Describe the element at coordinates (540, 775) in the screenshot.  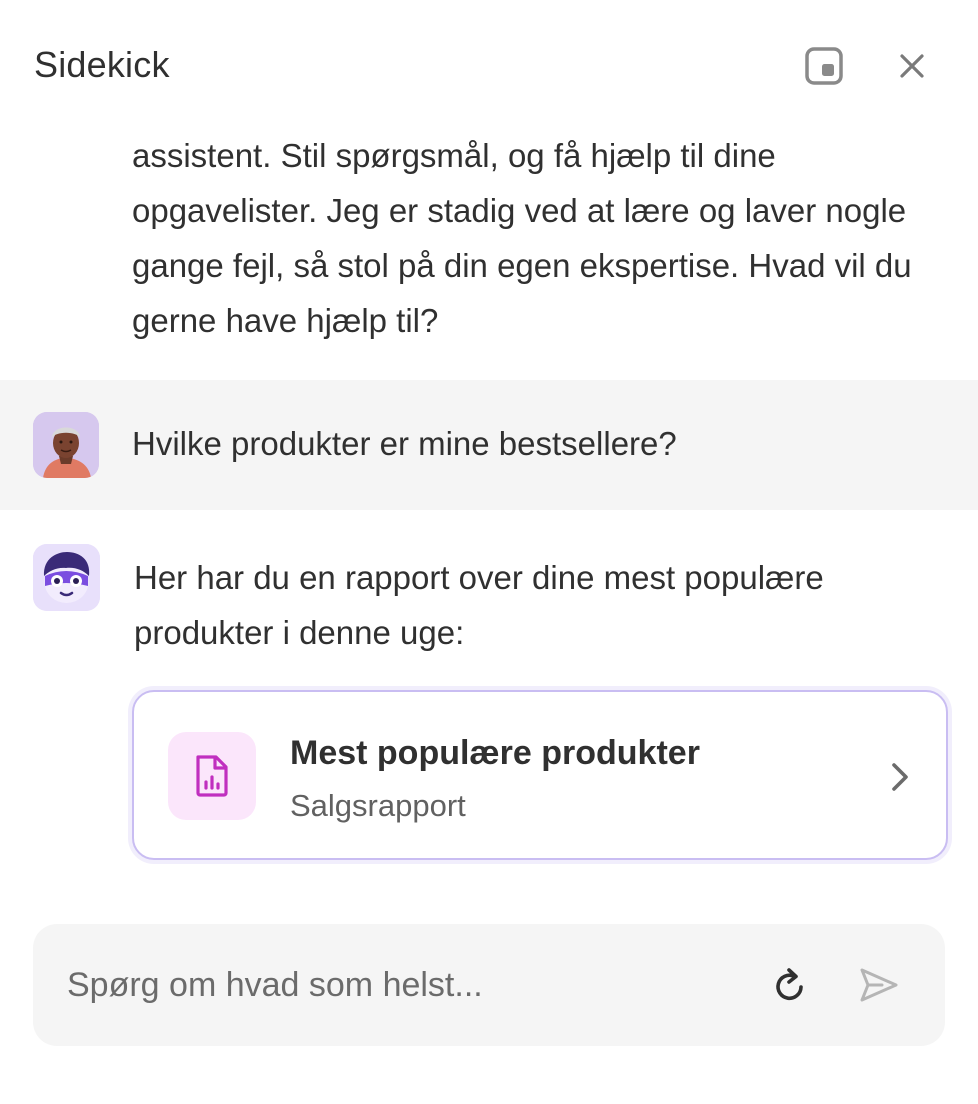
I see `report-card: Mest populære produkter Salgsrapport` at that location.